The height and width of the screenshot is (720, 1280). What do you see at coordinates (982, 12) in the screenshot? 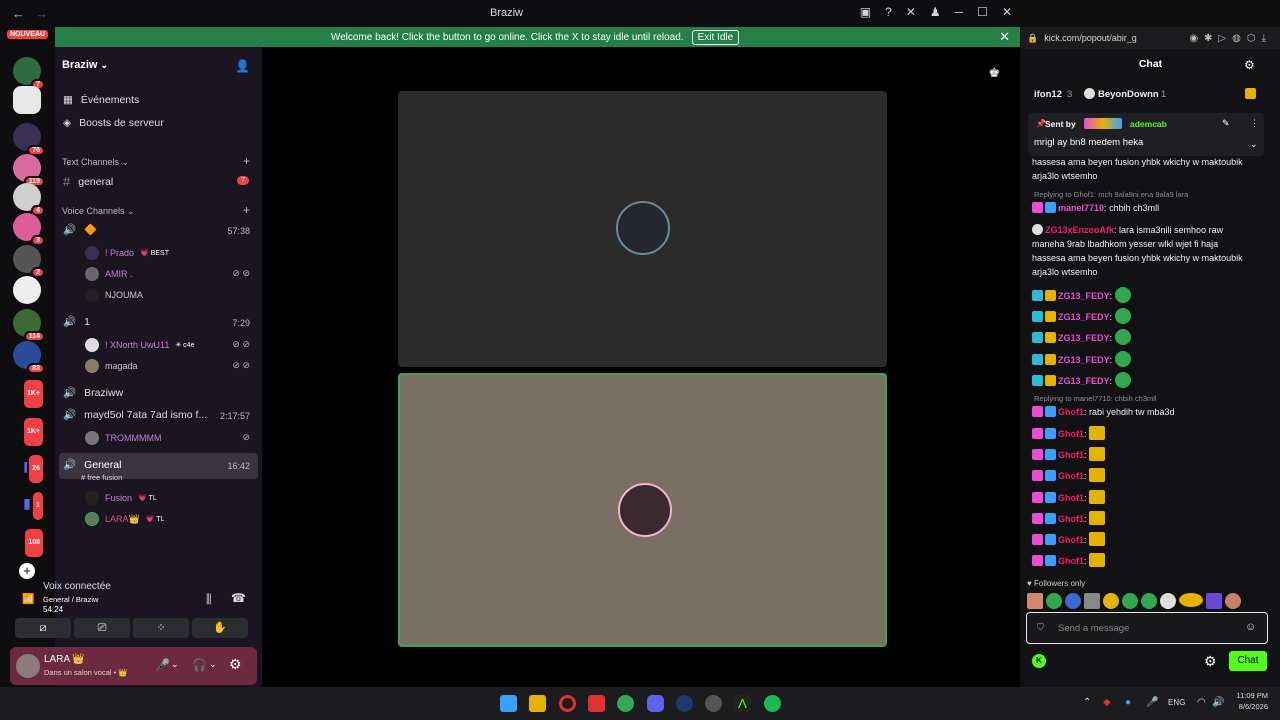
I see `maximize-icon: ☐` at bounding box center [982, 12].